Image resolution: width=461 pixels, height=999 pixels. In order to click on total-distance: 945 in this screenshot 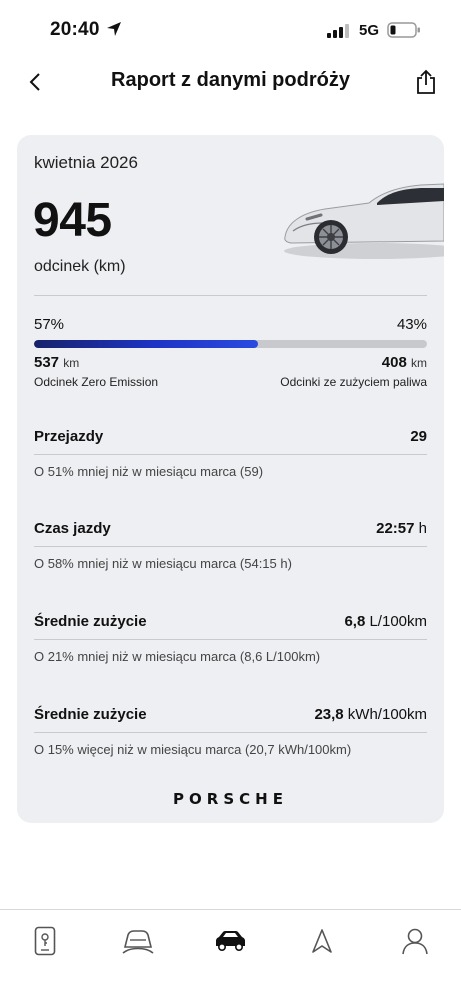, I will do `click(72, 220)`.